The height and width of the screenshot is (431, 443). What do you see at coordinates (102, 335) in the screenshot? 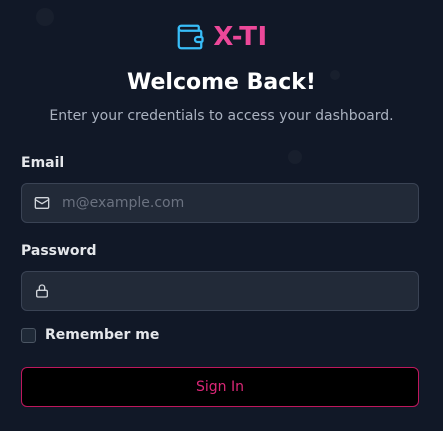
I see `remember-me-label: Remember me` at bounding box center [102, 335].